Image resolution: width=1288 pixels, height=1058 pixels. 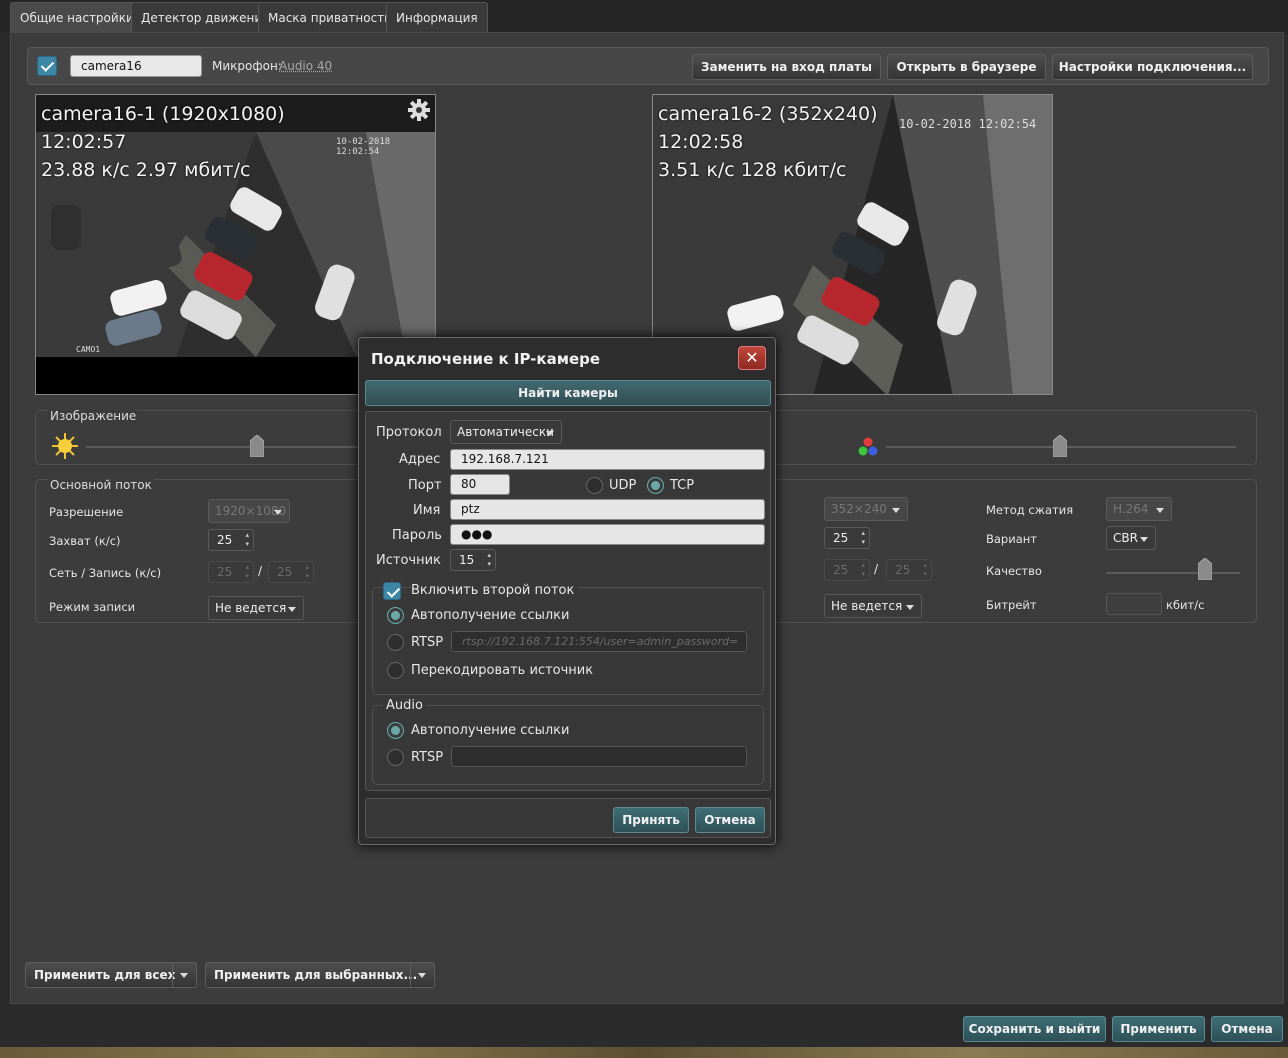 What do you see at coordinates (873, 606) in the screenshot?
I see `second-record-mode-select: Не ведется` at bounding box center [873, 606].